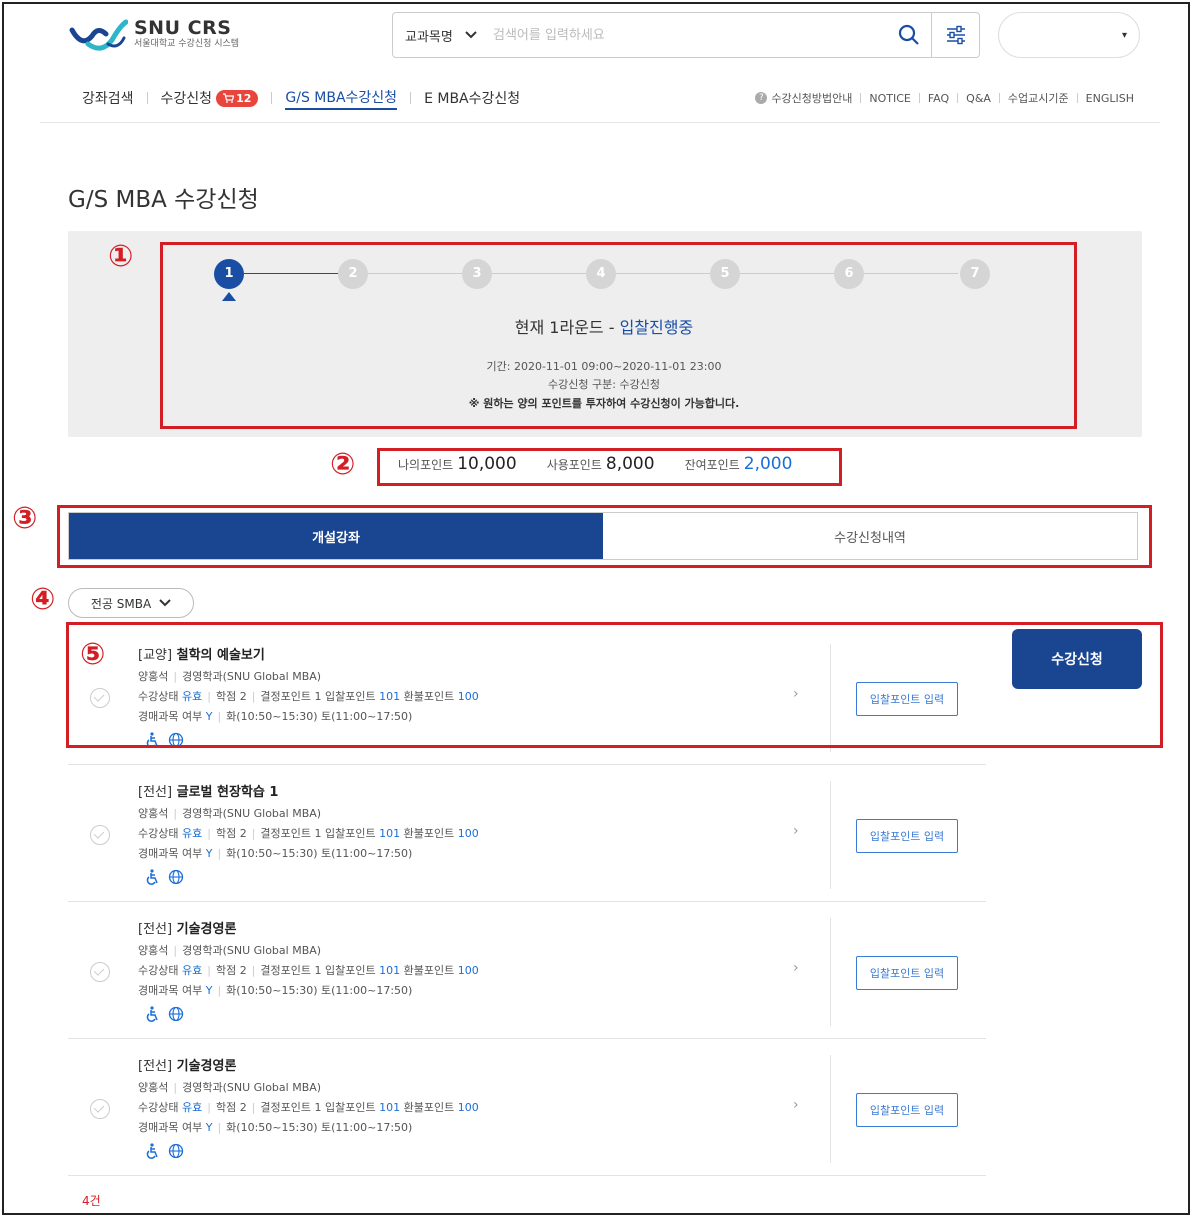 Image resolution: width=1192 pixels, height=1217 pixels. I want to click on nav-course-search: 강좌검색, so click(108, 98).